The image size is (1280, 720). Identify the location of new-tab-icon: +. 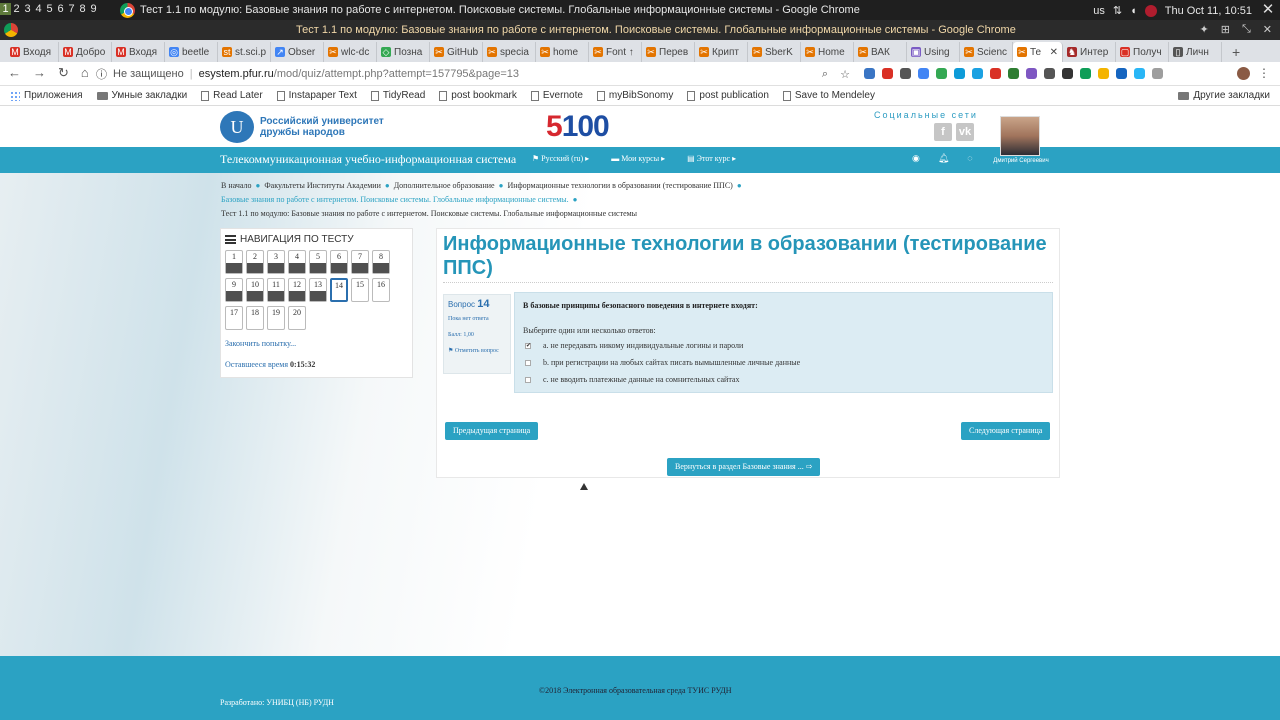
(1236, 52).